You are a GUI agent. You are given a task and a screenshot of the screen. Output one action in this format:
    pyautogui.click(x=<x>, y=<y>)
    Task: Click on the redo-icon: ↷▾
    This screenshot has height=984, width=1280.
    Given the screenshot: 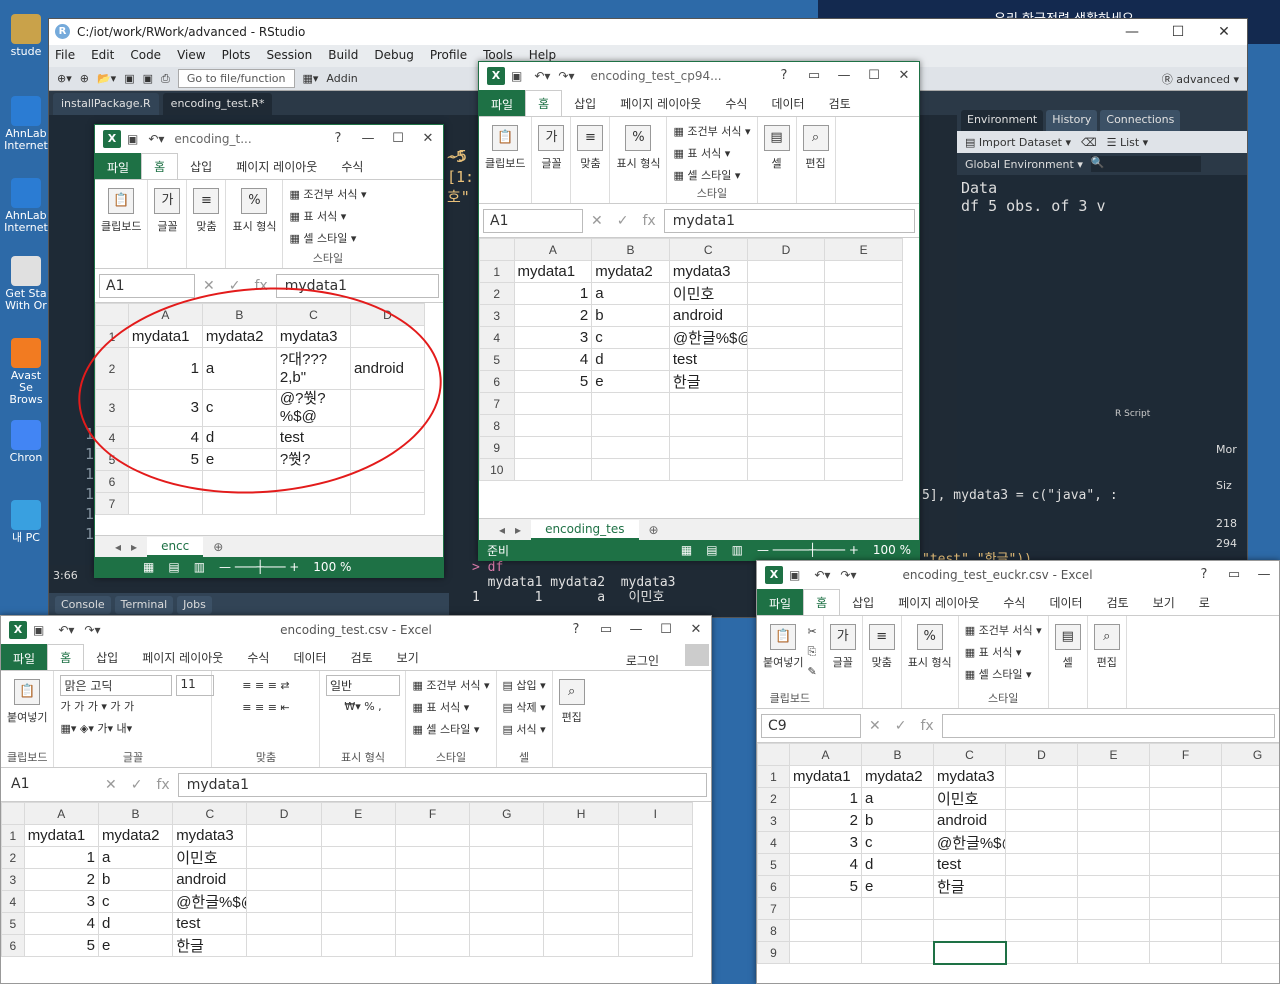 What is the action you would take?
    pyautogui.click(x=848, y=575)
    